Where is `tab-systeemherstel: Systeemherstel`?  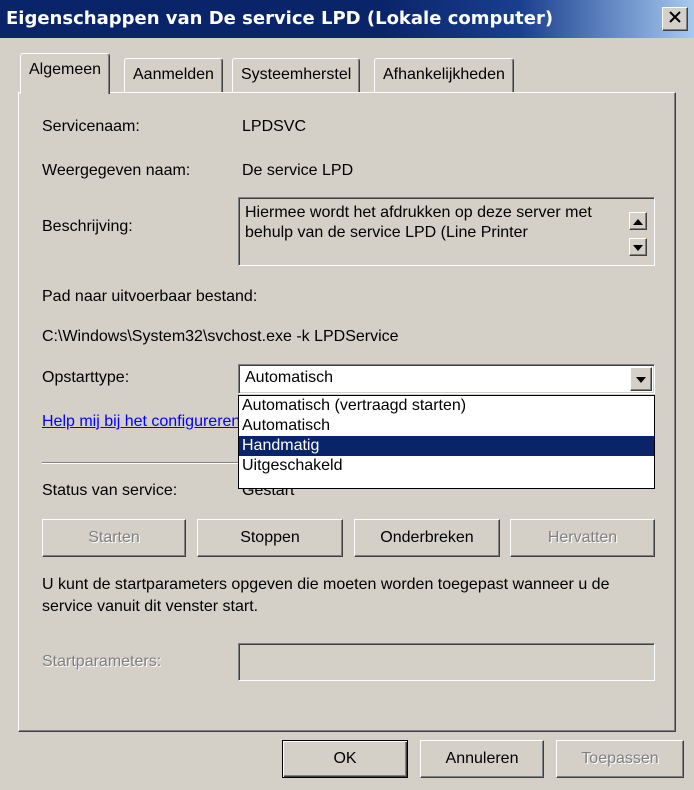
tab-systeemherstel: Systeemherstel is located at coordinates (296, 75).